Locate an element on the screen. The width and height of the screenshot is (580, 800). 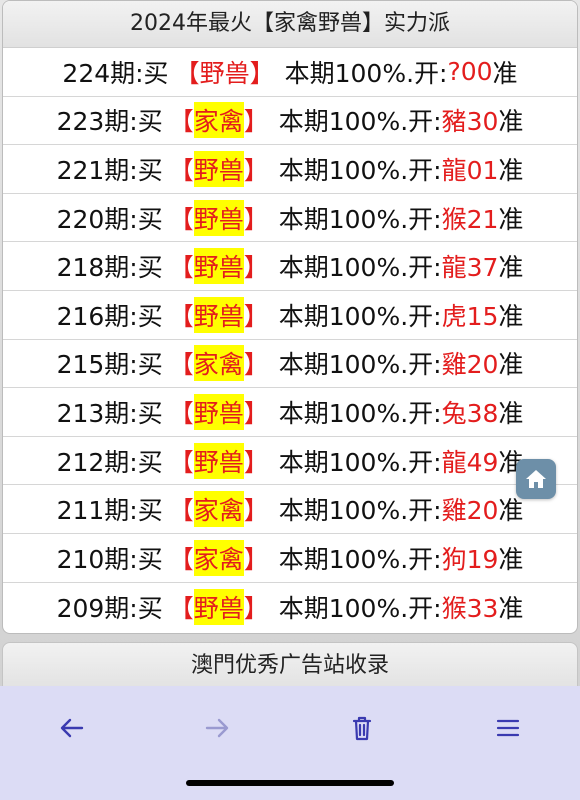
result-value: 豬30 is located at coordinates (470, 122).